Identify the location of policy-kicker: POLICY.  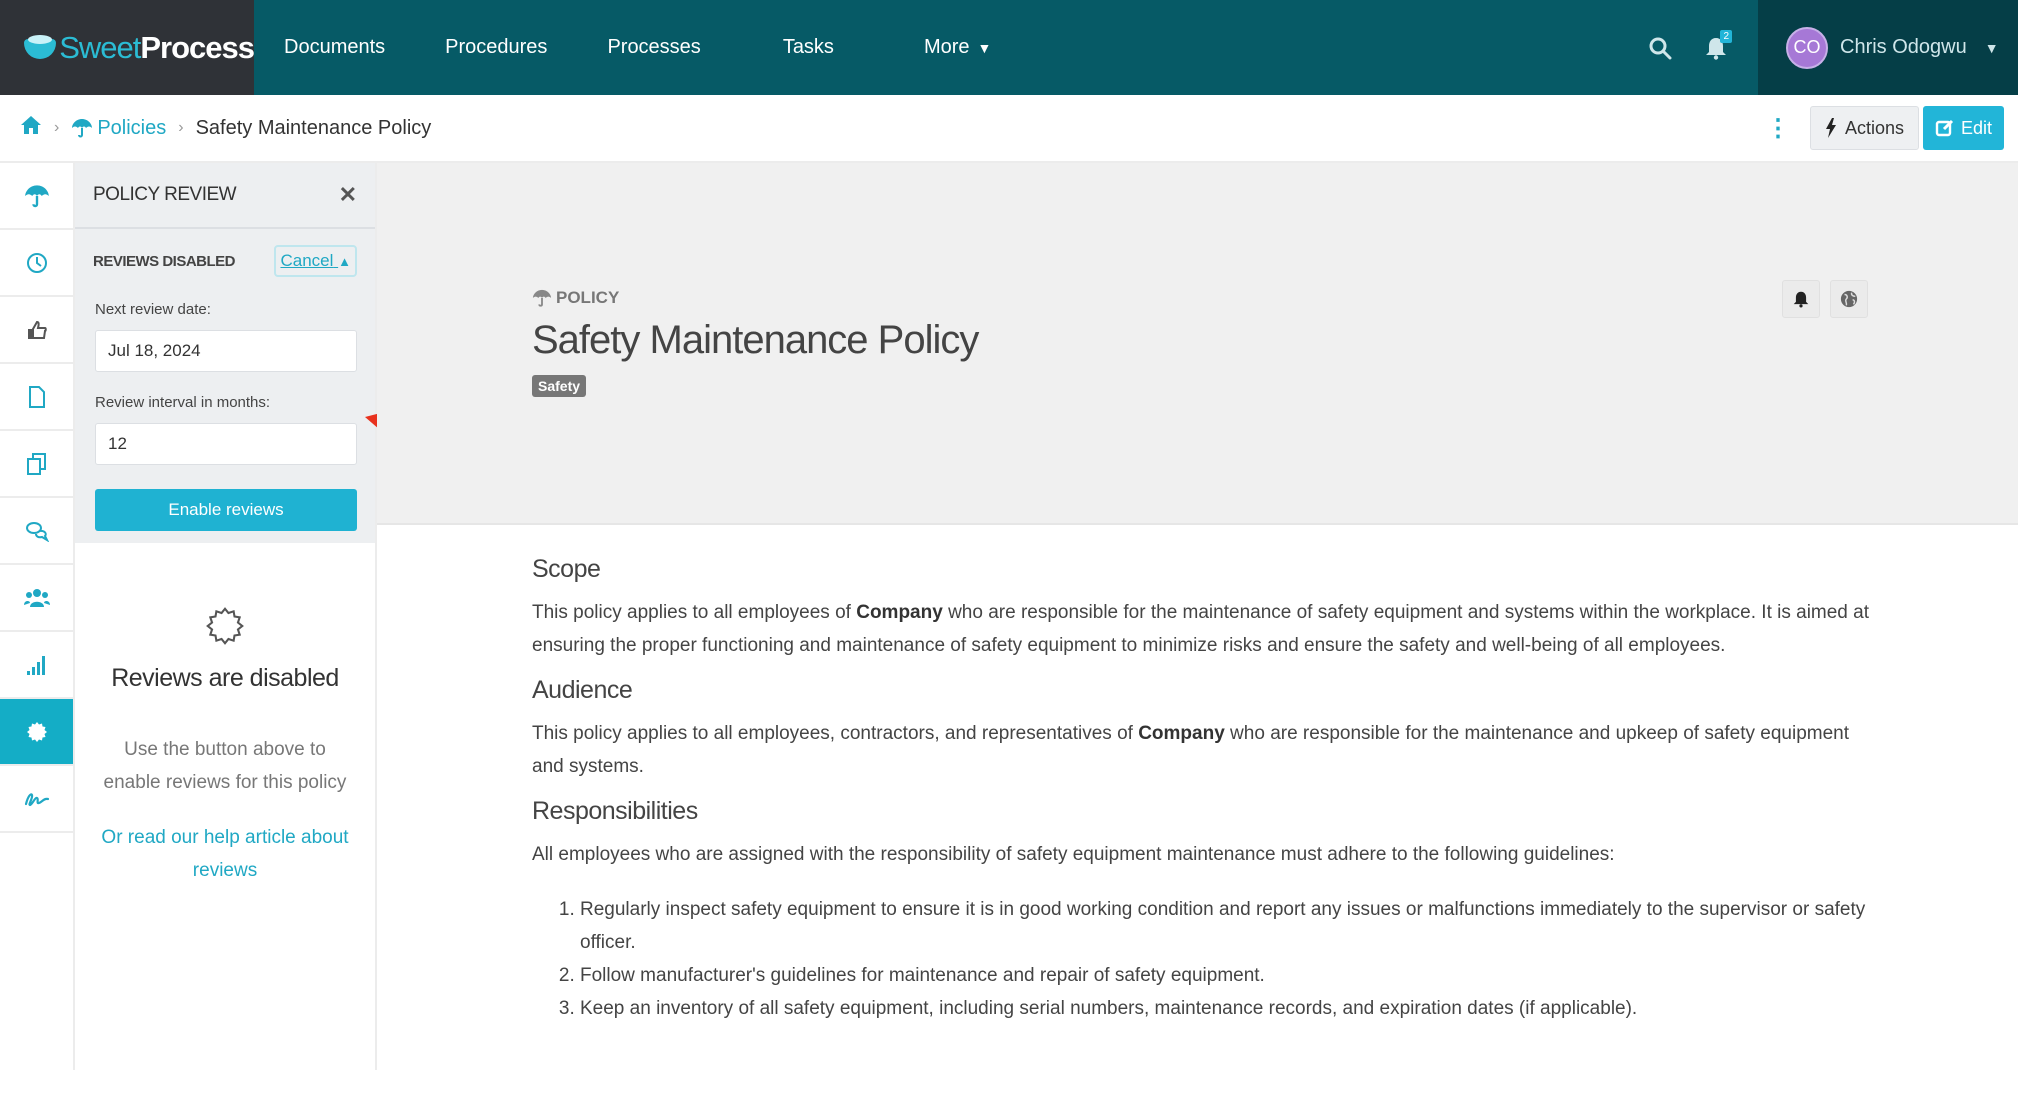
(755, 298).